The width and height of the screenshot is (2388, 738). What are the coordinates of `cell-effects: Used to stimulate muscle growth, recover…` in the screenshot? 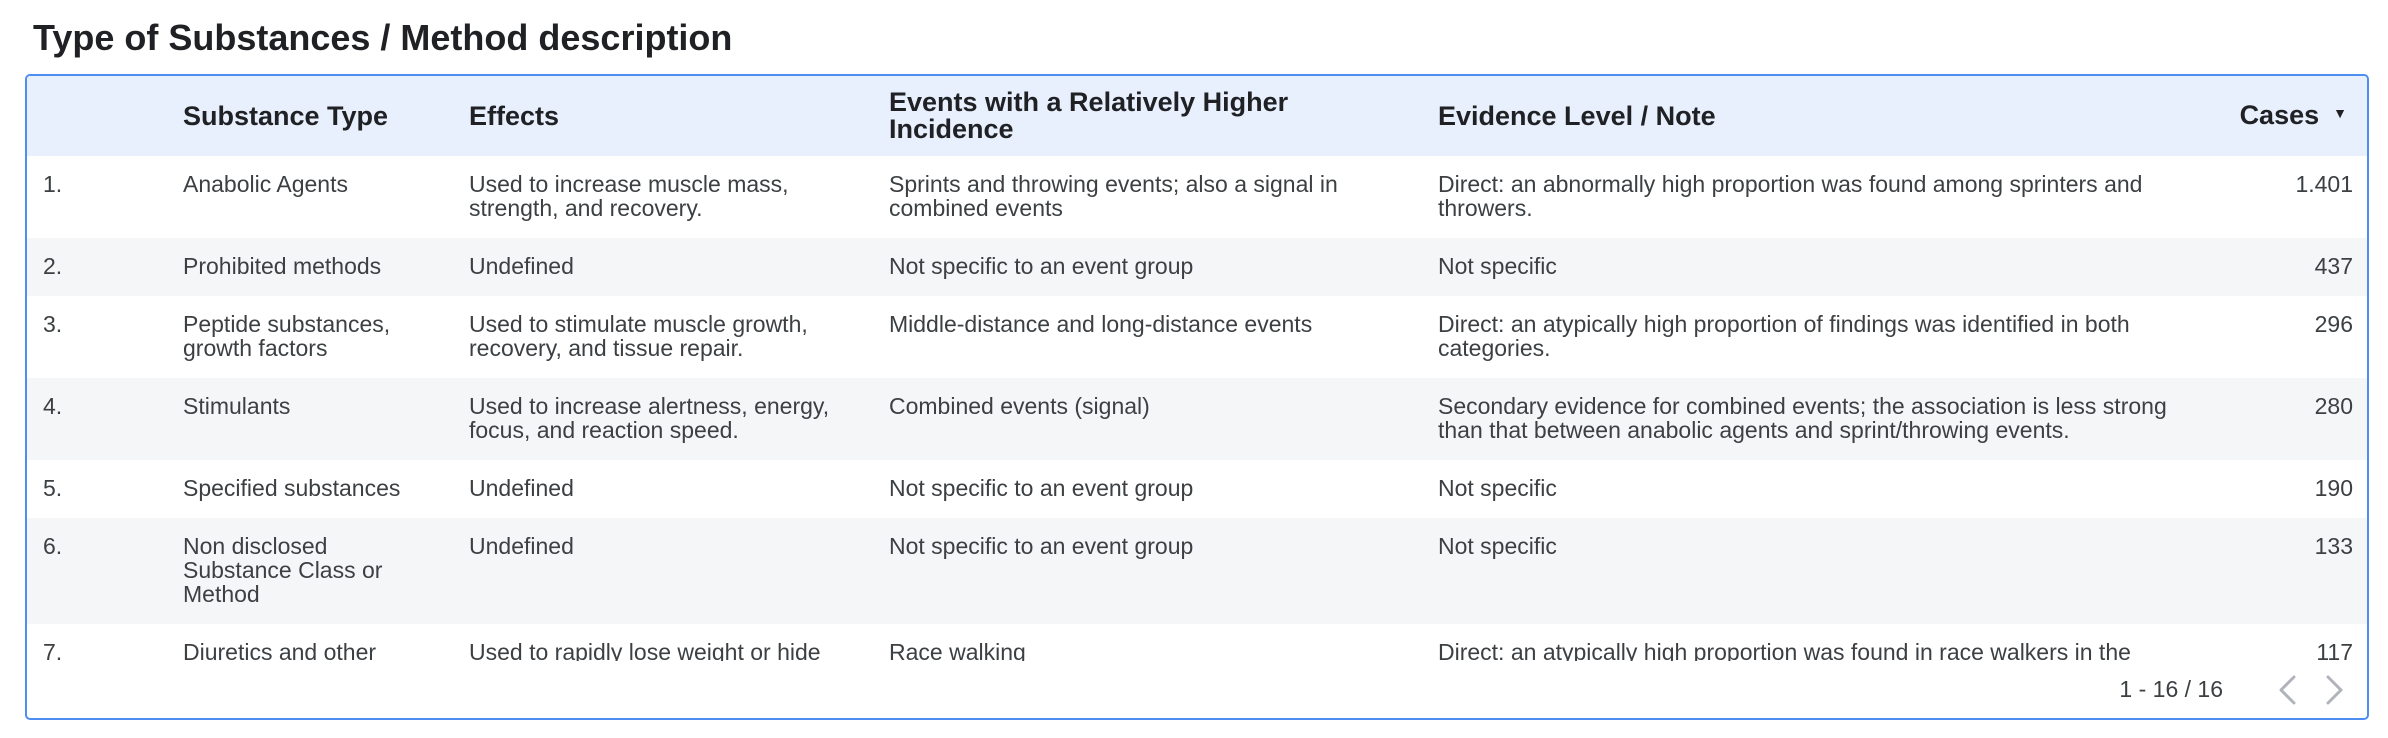 It's located at (638, 336).